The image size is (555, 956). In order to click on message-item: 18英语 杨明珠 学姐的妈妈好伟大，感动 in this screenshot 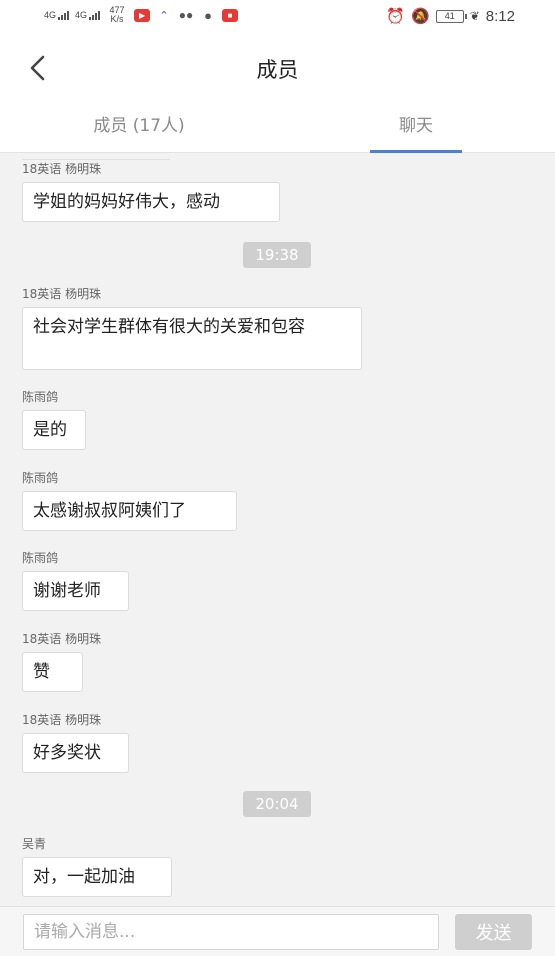, I will do `click(151, 192)`.